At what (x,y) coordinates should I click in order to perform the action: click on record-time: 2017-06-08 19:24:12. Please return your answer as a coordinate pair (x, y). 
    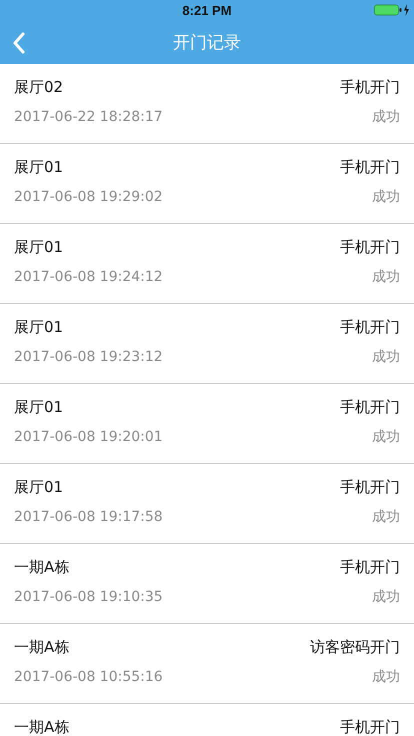
    Looking at the image, I should click on (88, 277).